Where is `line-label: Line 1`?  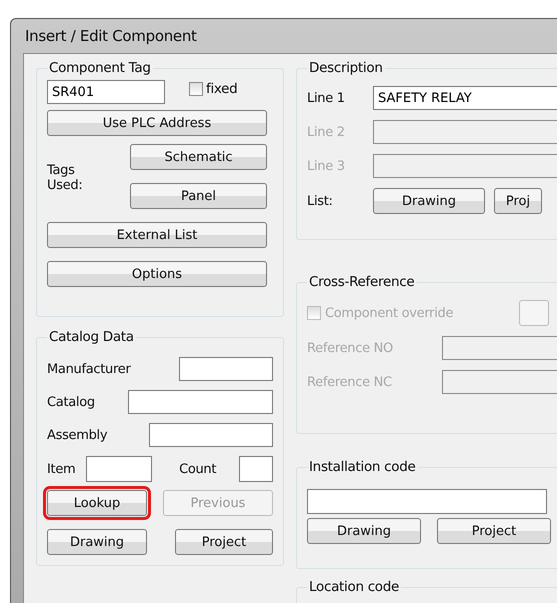 line-label: Line 1 is located at coordinates (326, 98).